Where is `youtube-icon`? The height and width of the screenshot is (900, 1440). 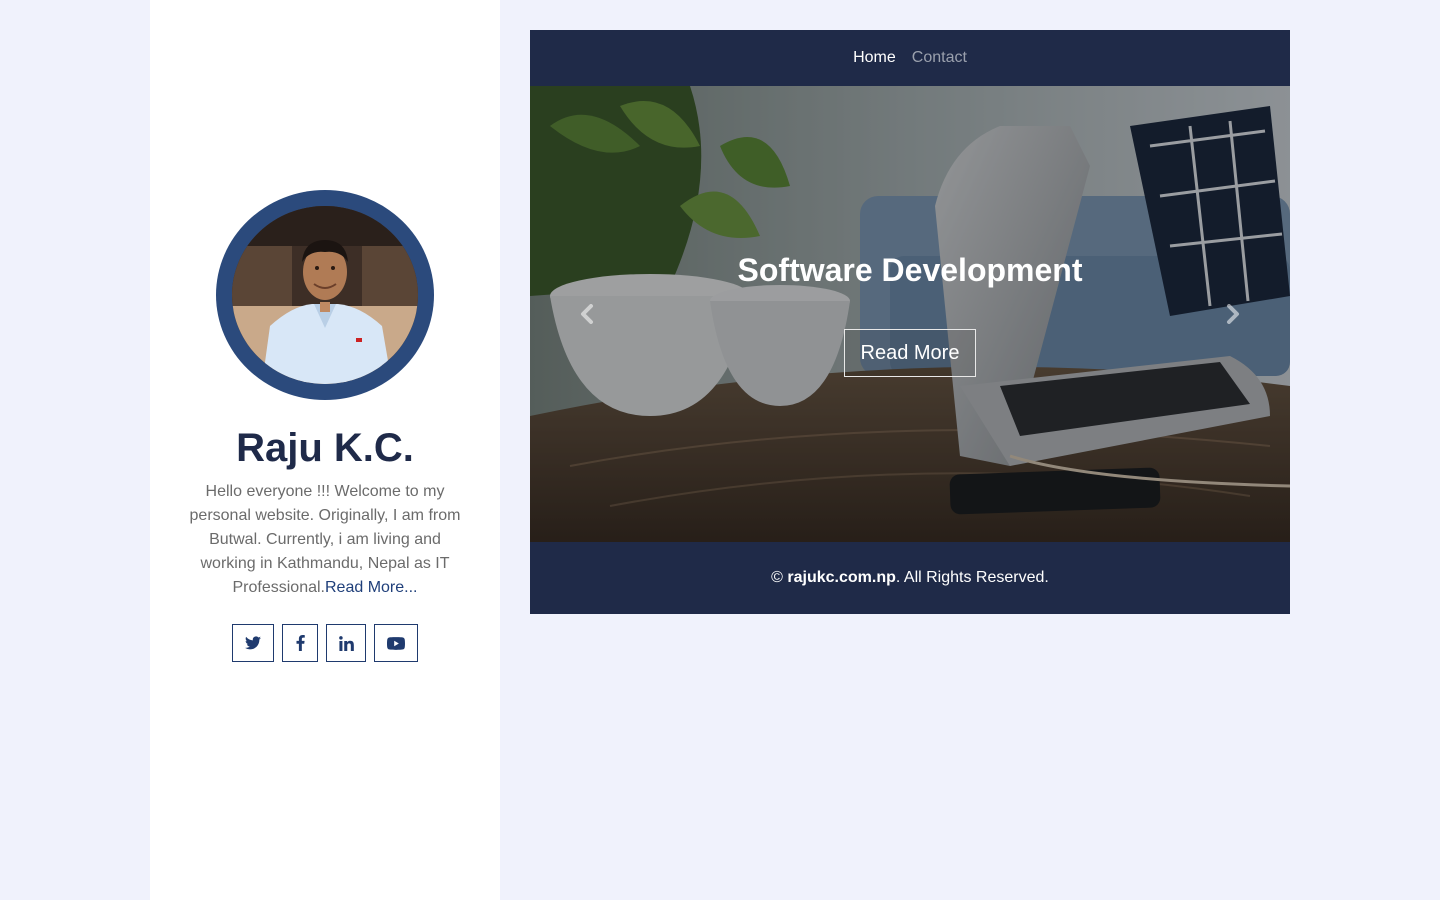
youtube-icon is located at coordinates (396, 643).